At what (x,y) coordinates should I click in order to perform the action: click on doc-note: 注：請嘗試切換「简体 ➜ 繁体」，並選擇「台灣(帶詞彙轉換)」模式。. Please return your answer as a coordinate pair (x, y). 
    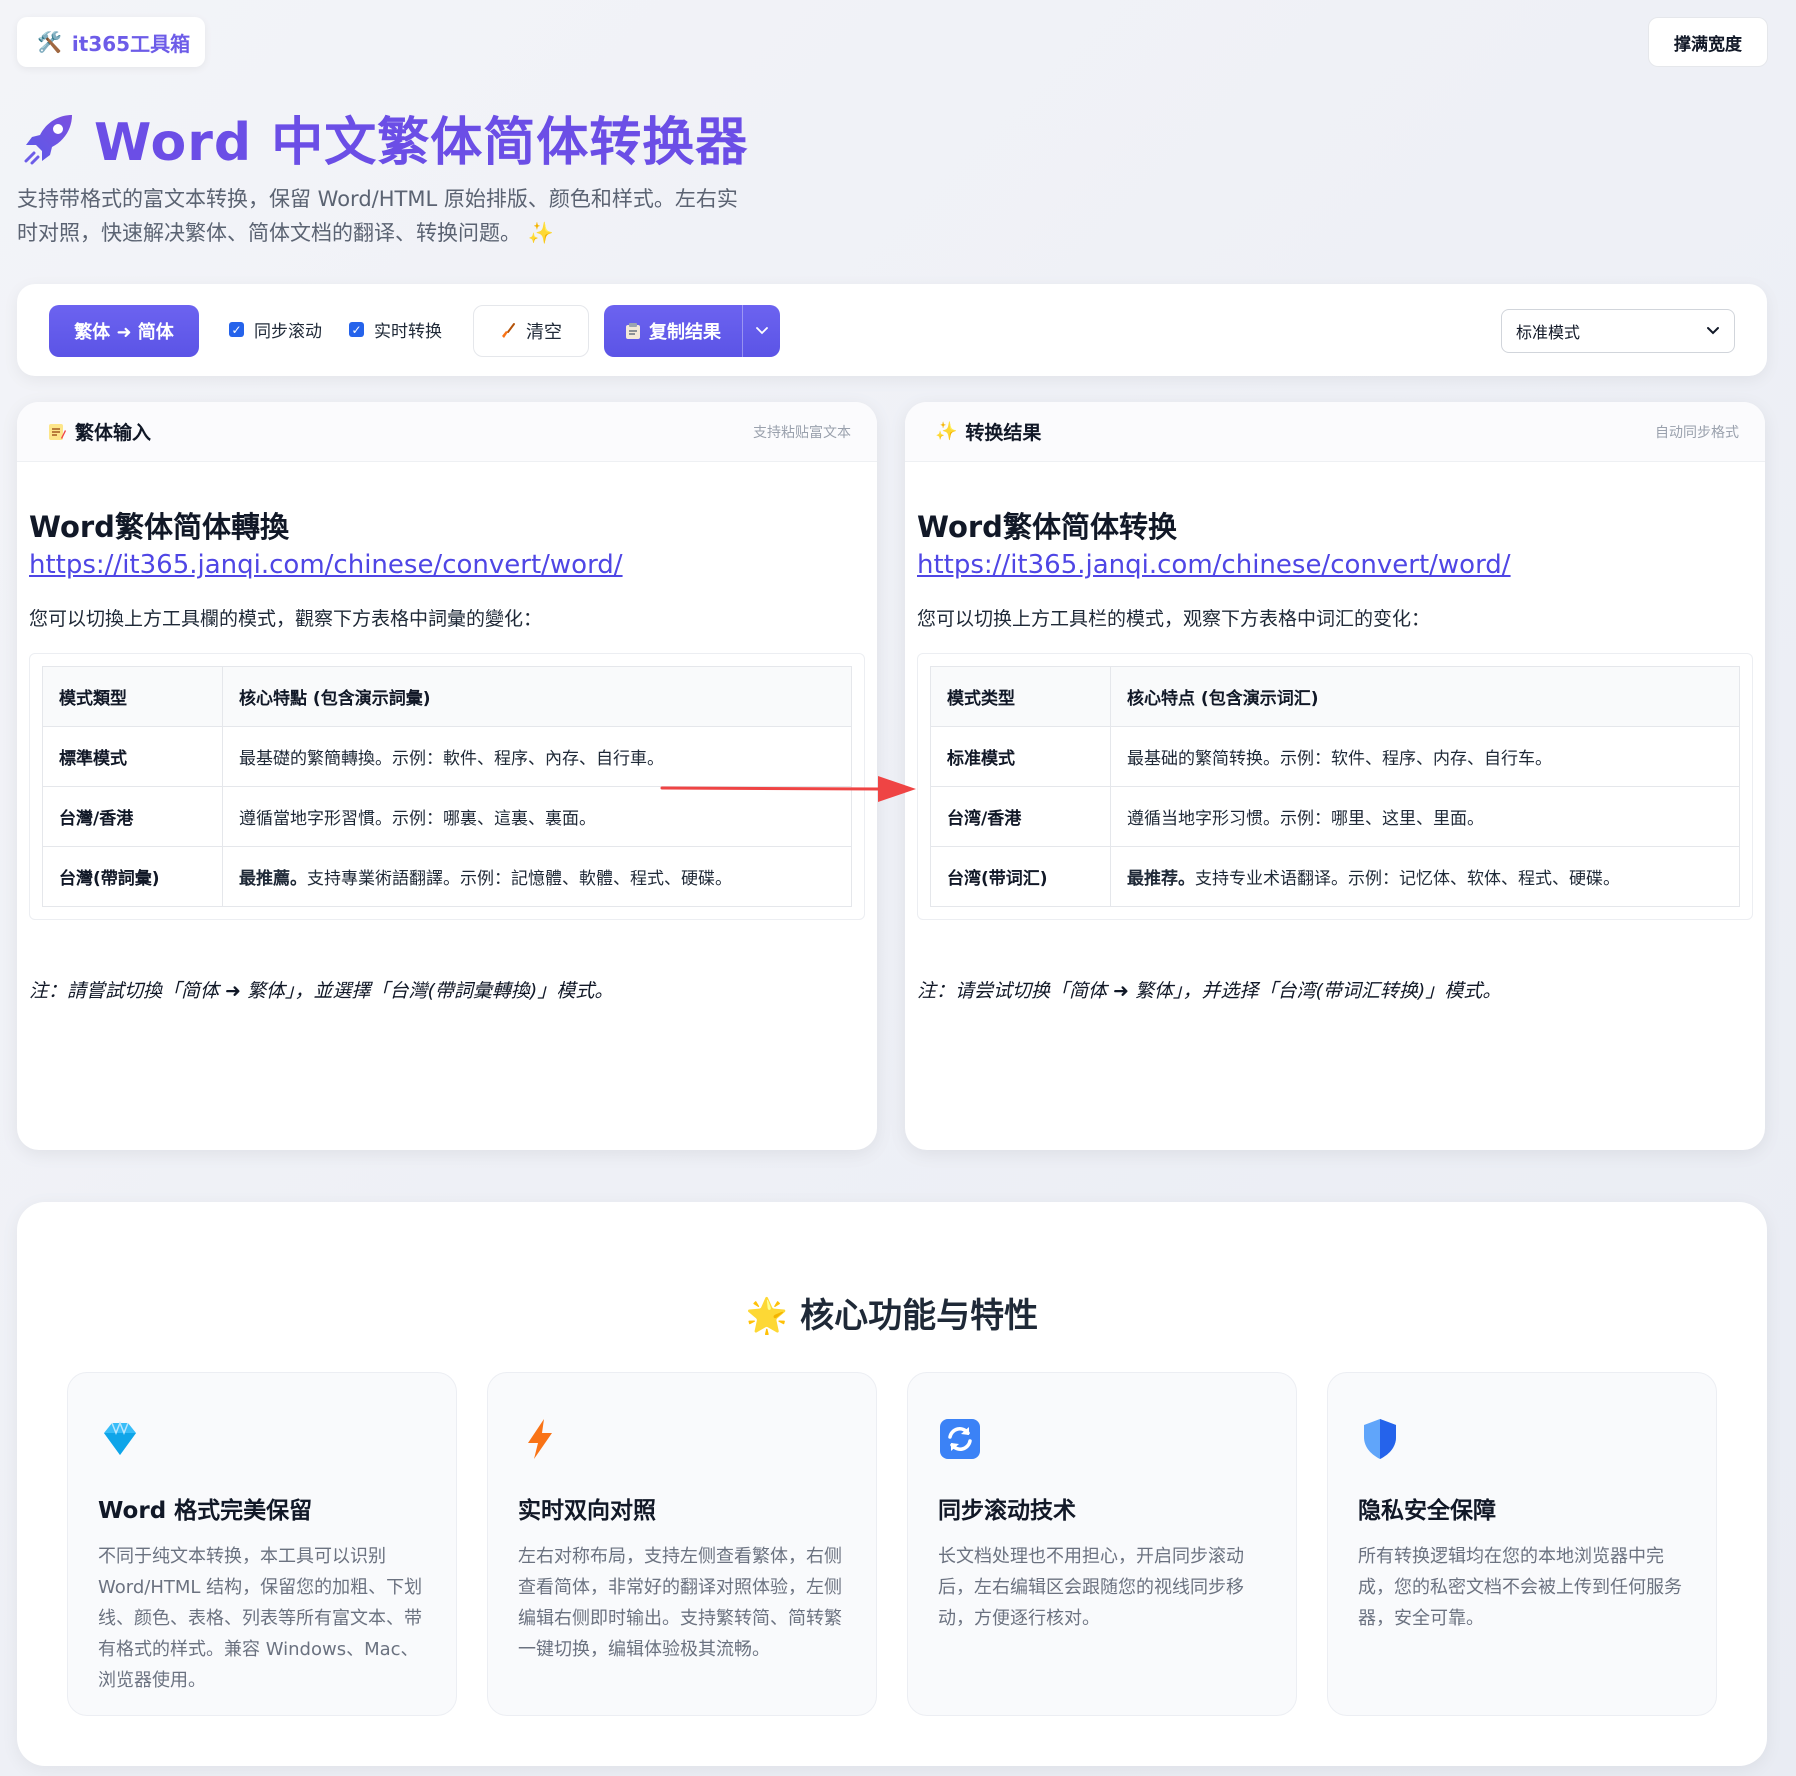
    Looking at the image, I should click on (321, 991).